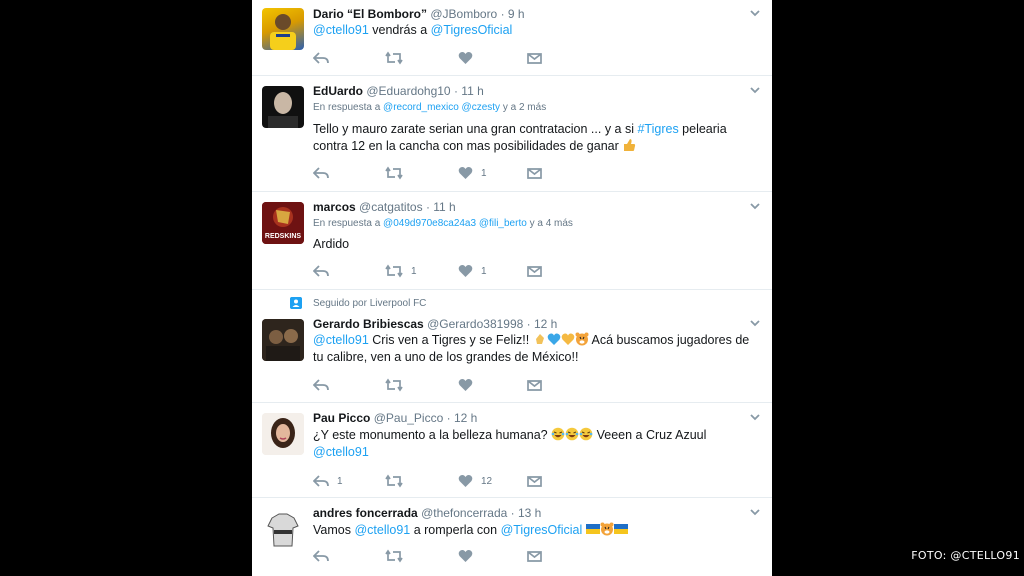 This screenshot has height=576, width=1024. Describe the element at coordinates (399, 30) in the screenshot. I see `tweet-text-segment: vendrás a` at that location.